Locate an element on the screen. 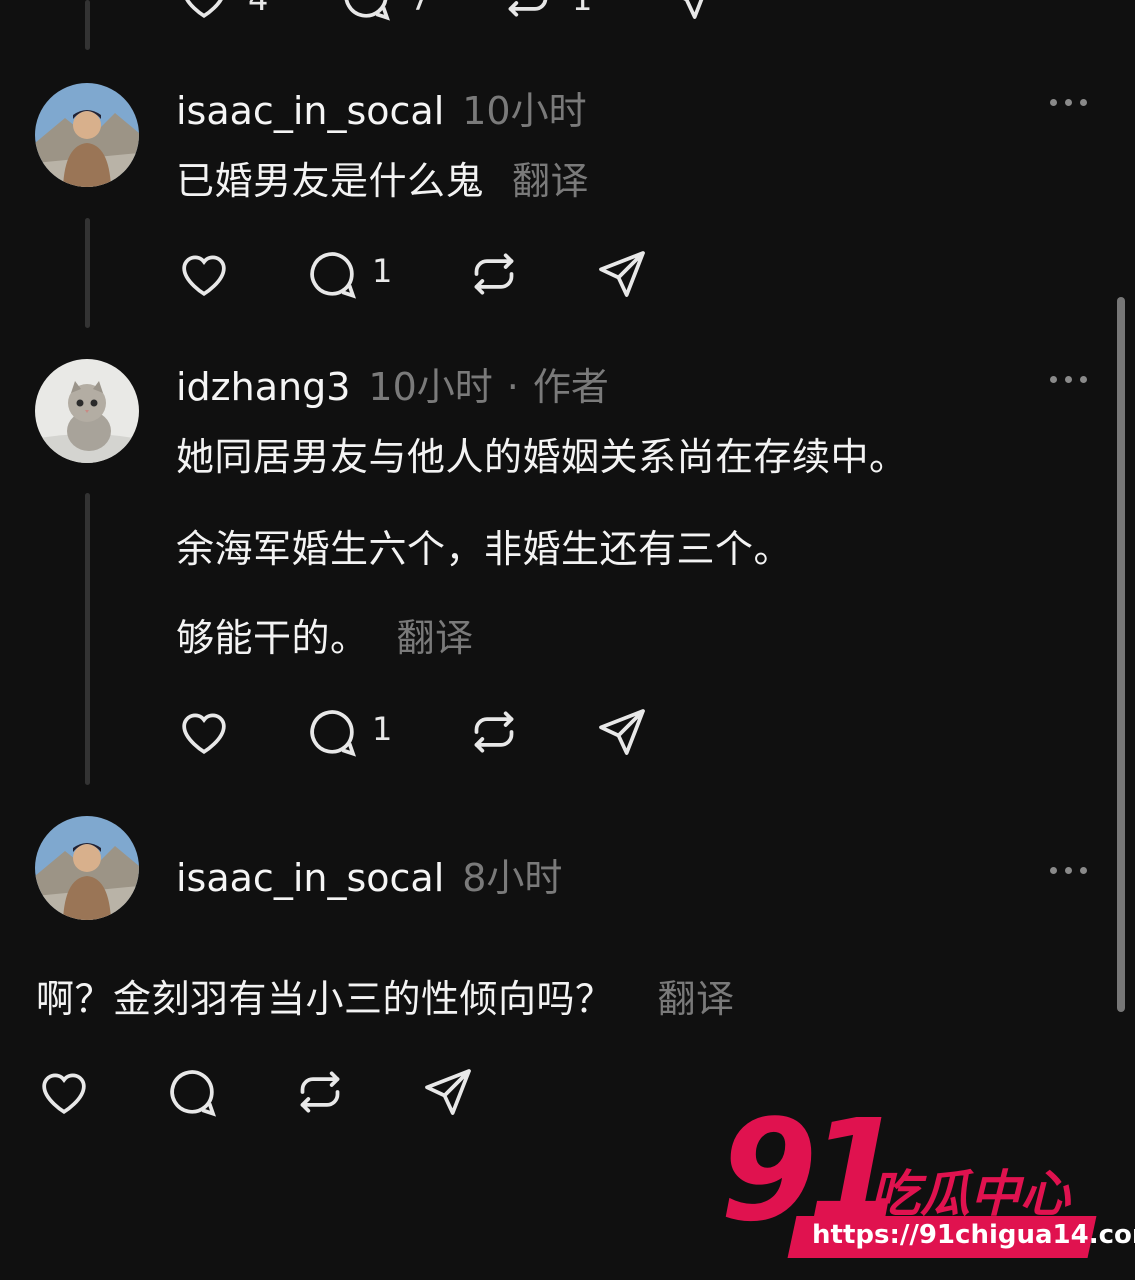 The height and width of the screenshot is (1280, 1135). comment-header: isaac_in_socal 10小时 is located at coordinates (381, 107).